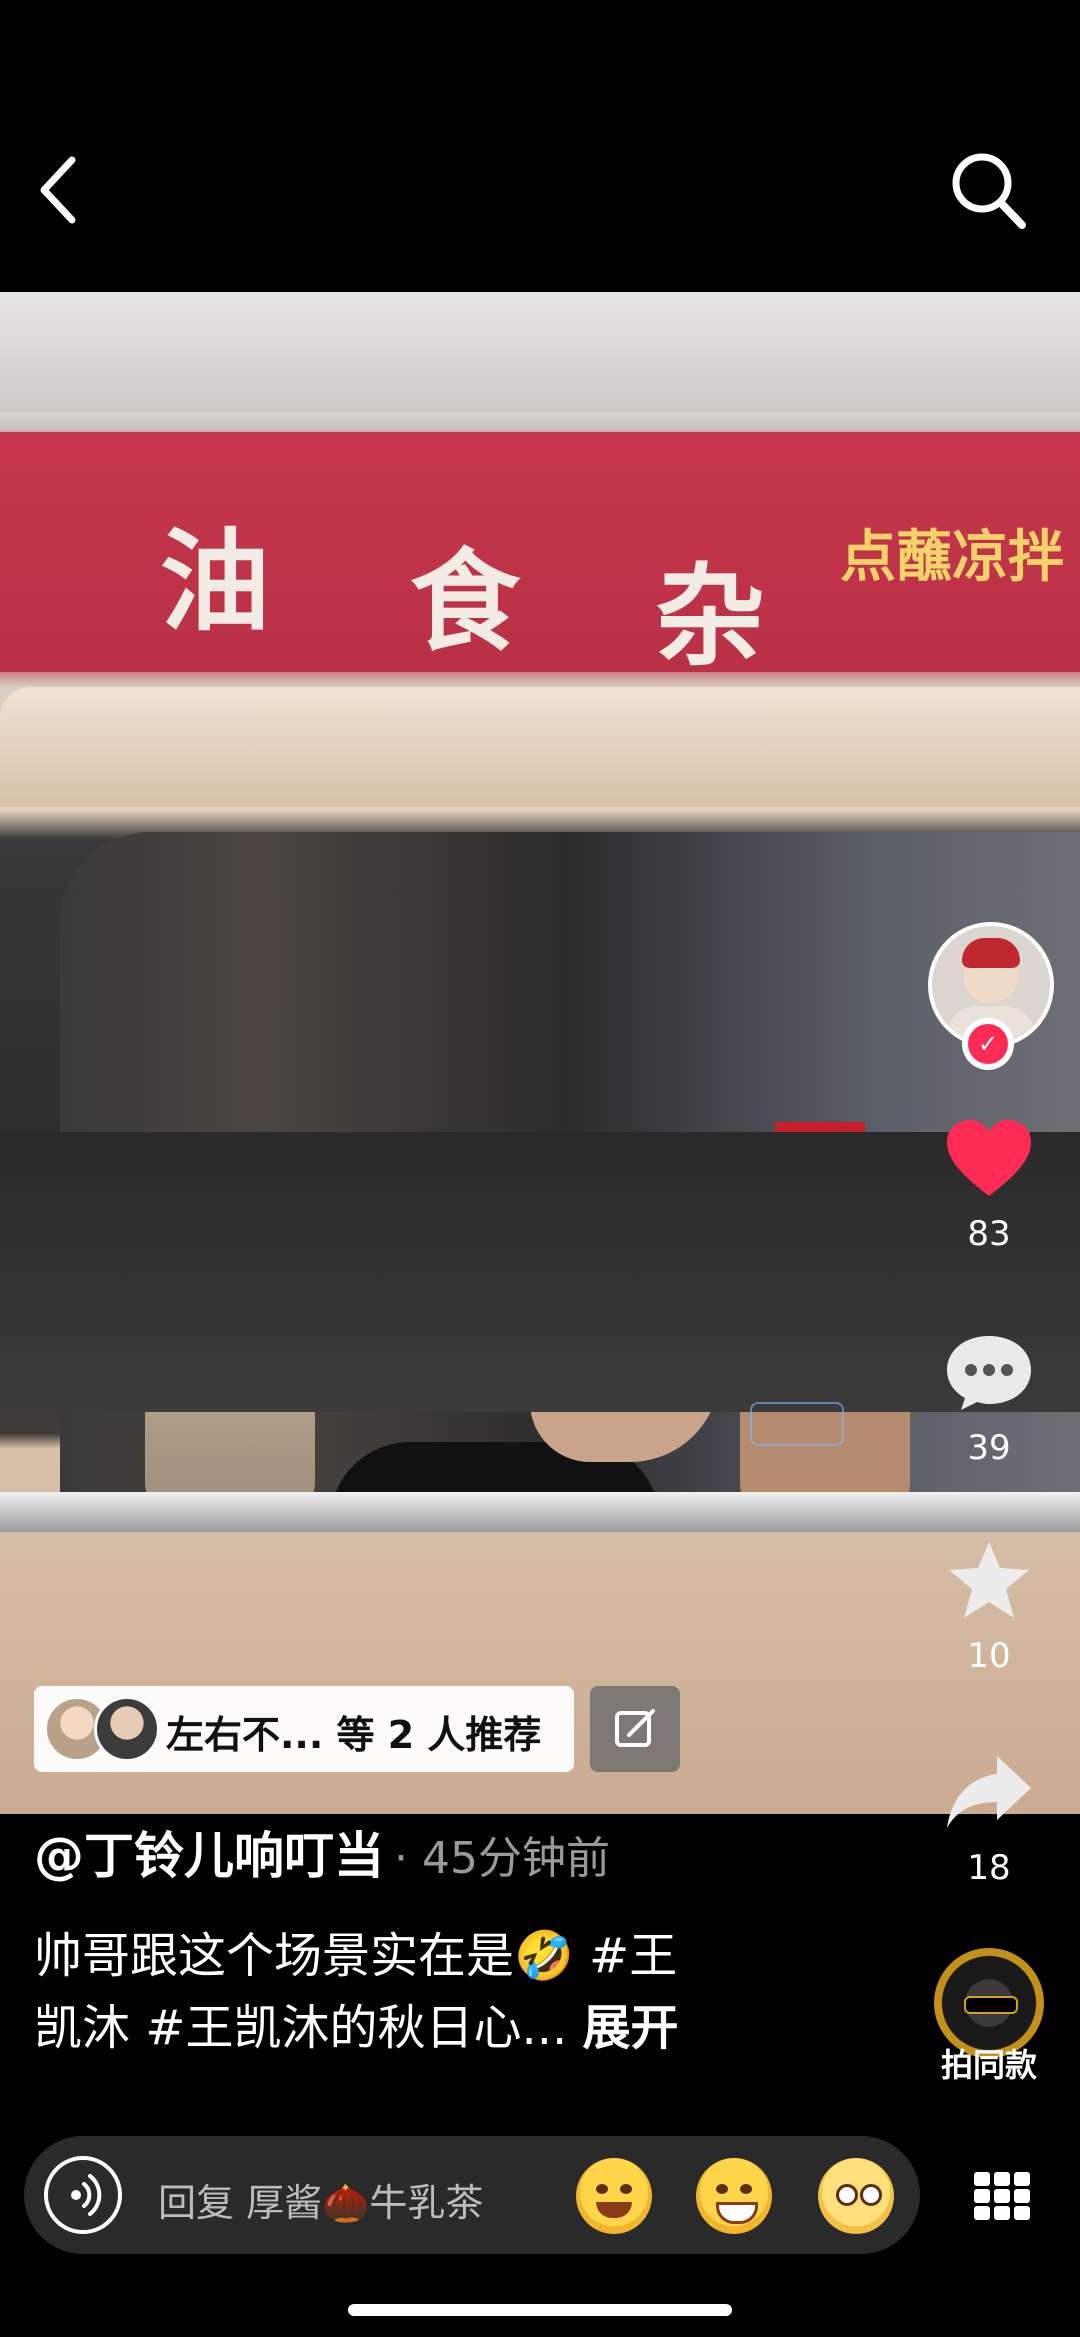 This screenshot has width=1080, height=2337. Describe the element at coordinates (989, 1234) in the screenshot. I see `like-count: 83` at that location.